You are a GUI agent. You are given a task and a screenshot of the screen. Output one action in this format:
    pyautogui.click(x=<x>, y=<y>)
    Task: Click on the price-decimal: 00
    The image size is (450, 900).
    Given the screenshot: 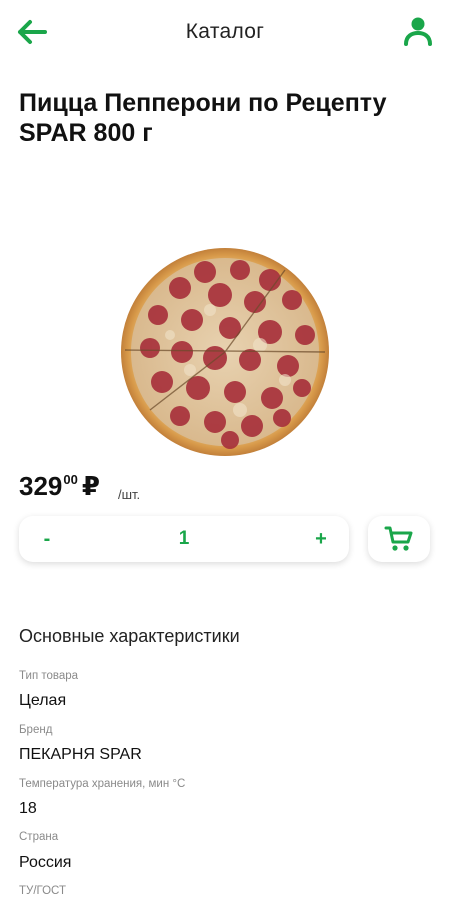 What is the action you would take?
    pyautogui.click(x=70, y=479)
    